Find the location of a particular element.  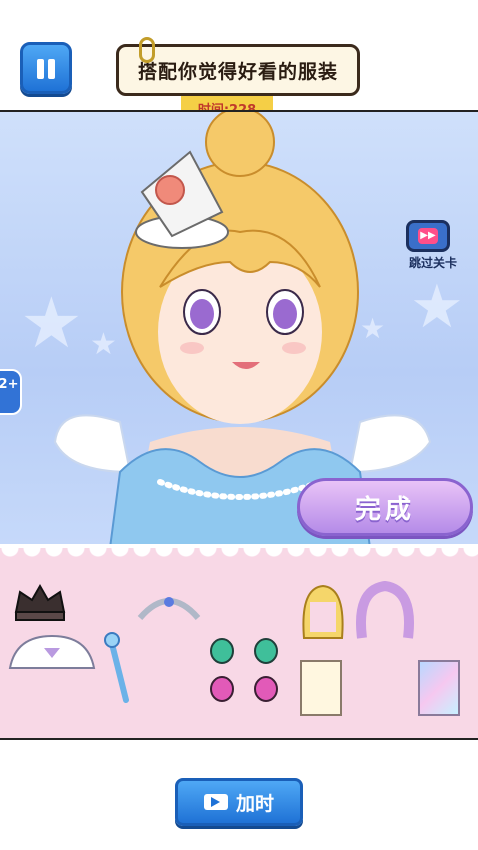

tv-icon: ▶▶ is located at coordinates (428, 236).